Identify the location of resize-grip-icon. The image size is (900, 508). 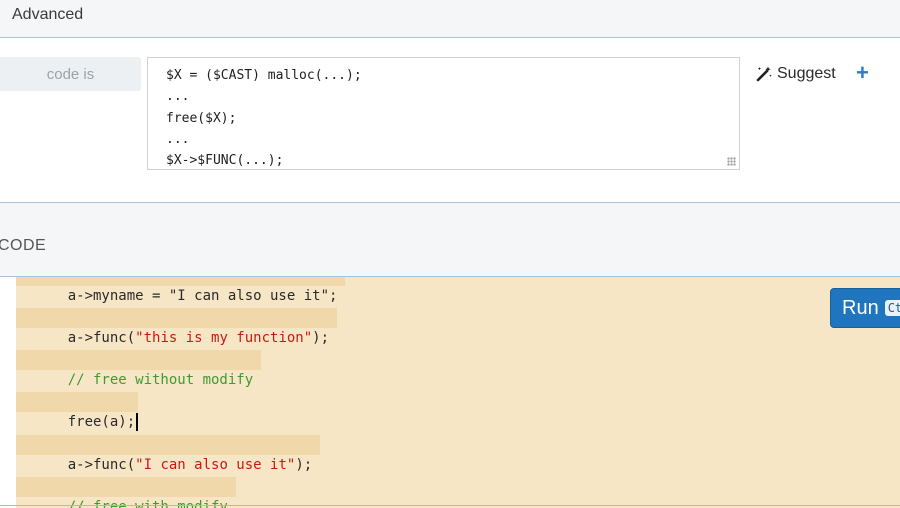
(731, 161).